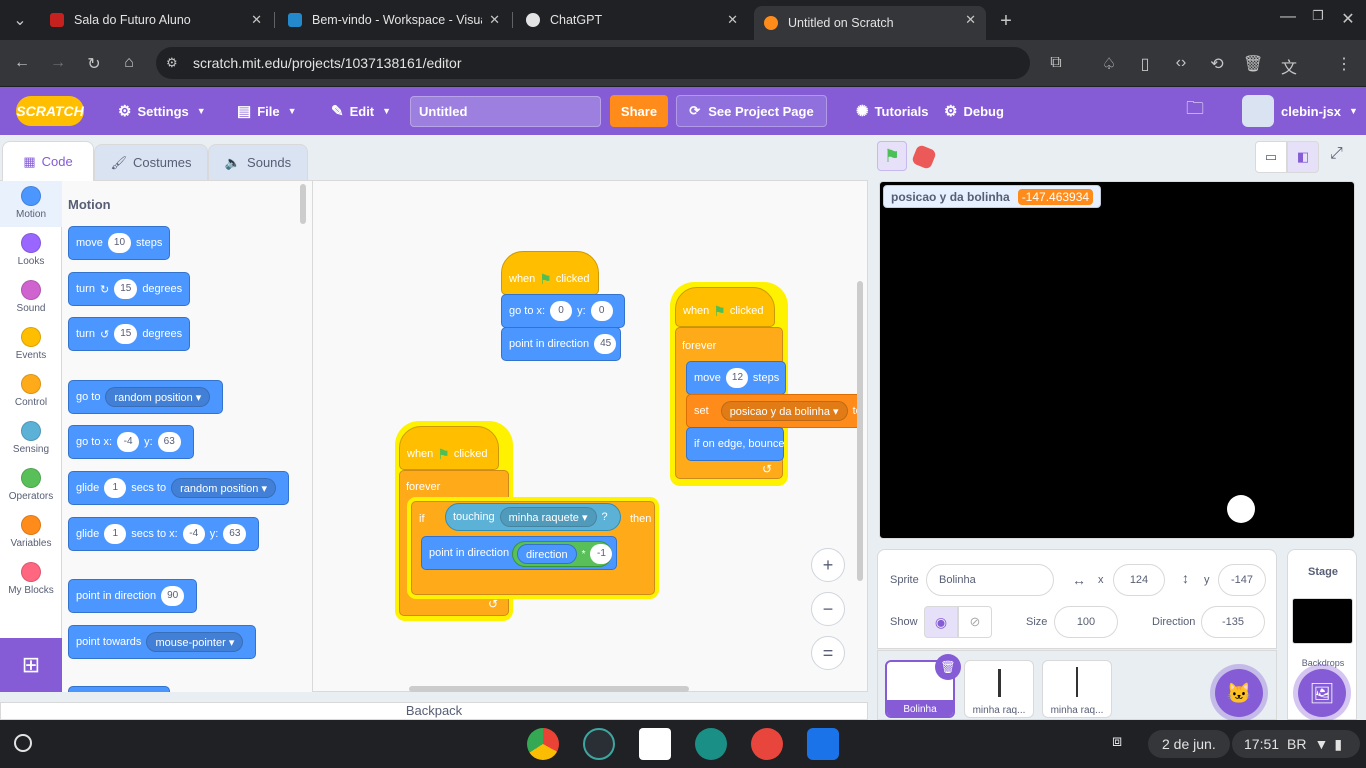 The width and height of the screenshot is (1366, 768). What do you see at coordinates (1217, 64) in the screenshot?
I see `history-icon: ⟲` at bounding box center [1217, 64].